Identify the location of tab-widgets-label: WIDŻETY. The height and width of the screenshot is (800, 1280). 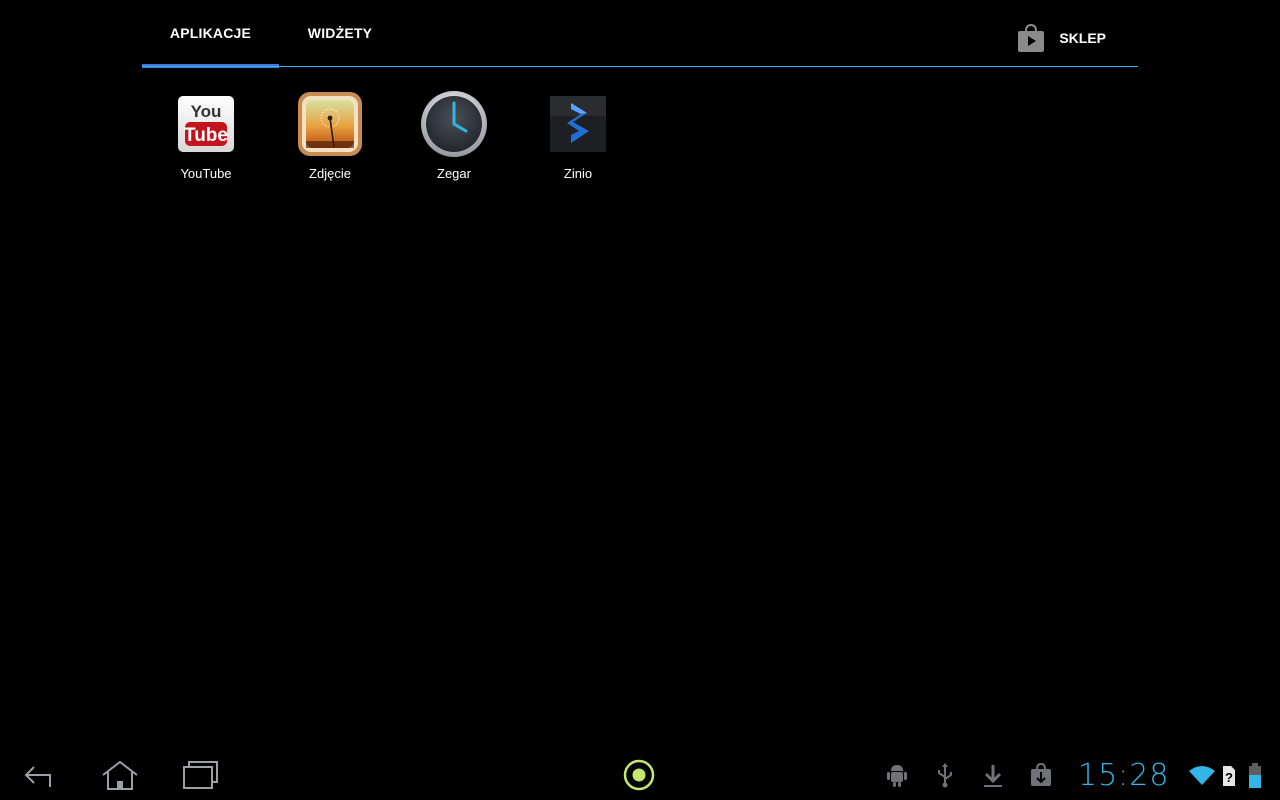
(340, 33).